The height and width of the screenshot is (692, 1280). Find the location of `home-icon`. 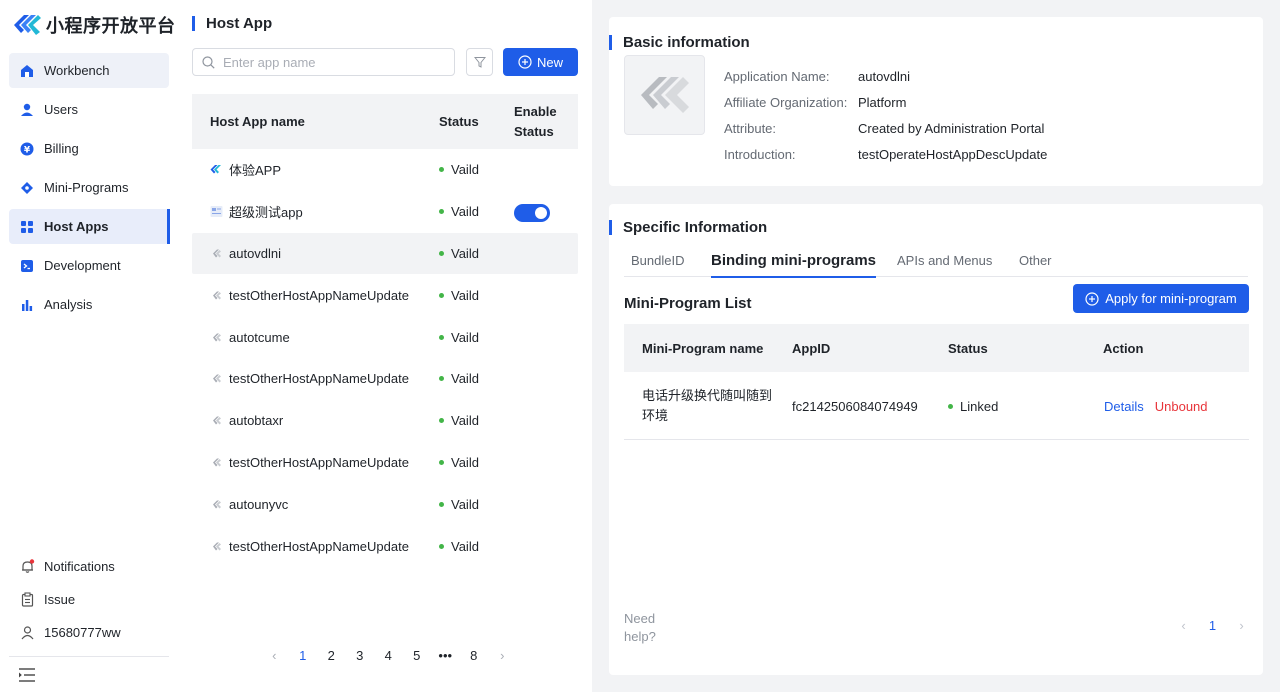

home-icon is located at coordinates (27, 71).